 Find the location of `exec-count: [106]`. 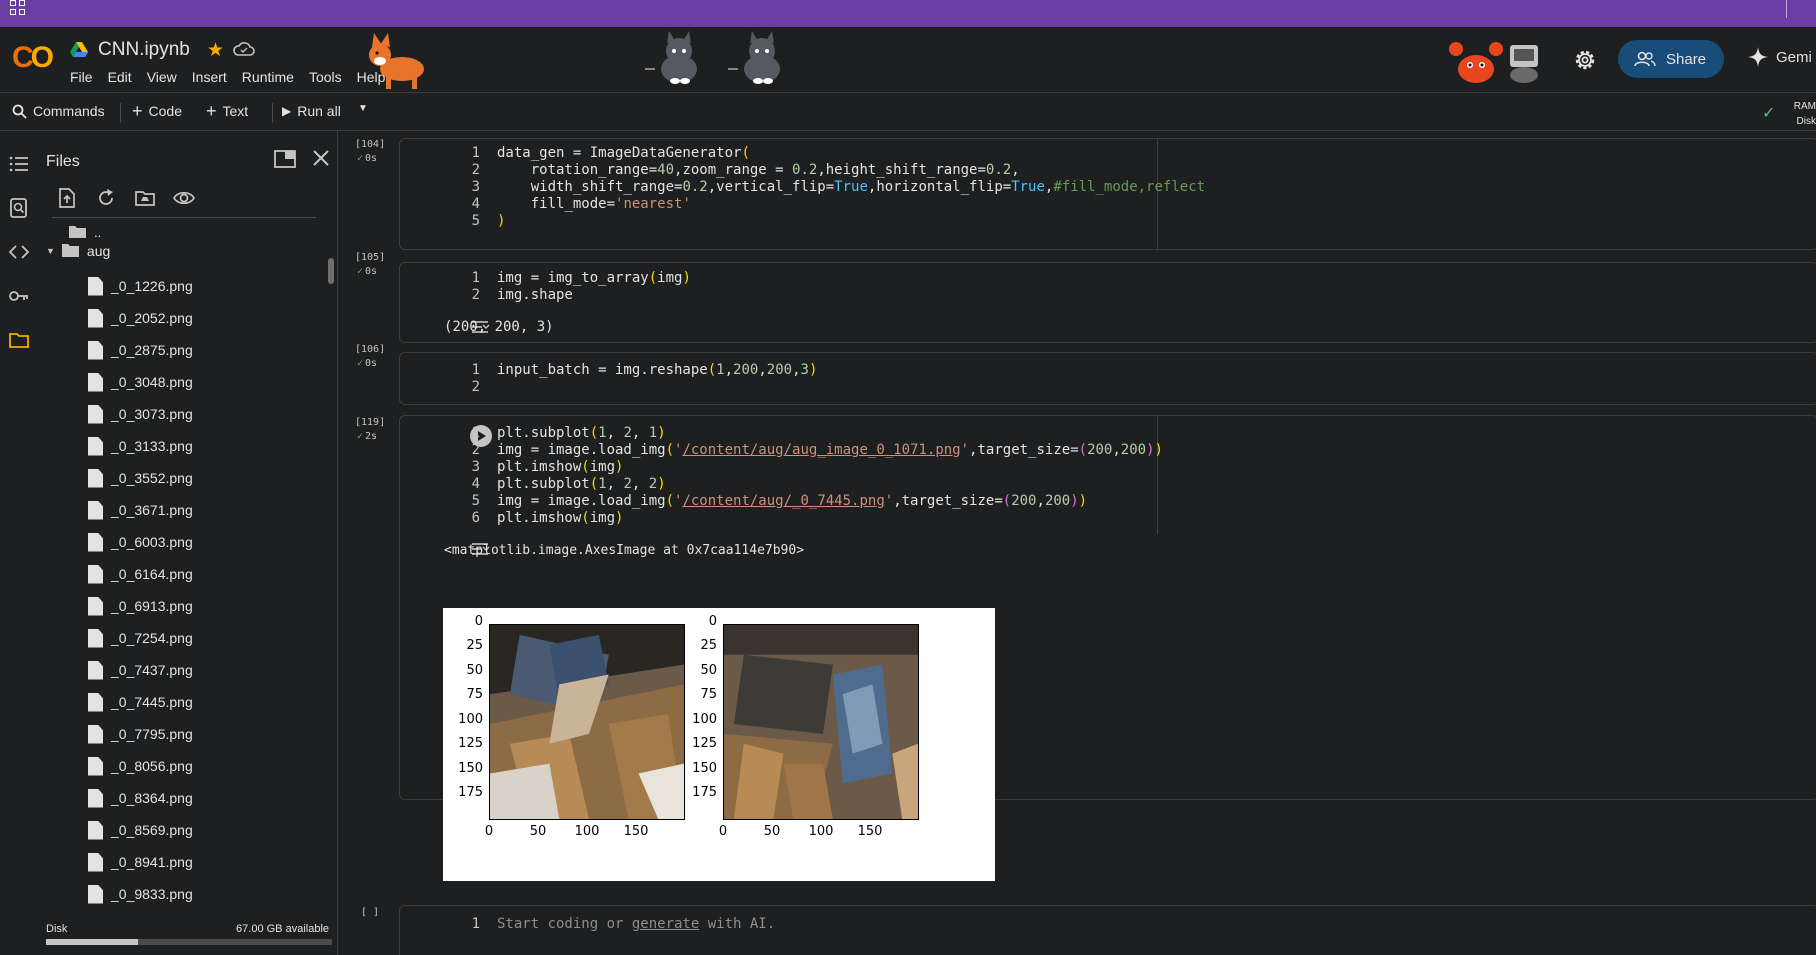

exec-count: [106] is located at coordinates (370, 349).